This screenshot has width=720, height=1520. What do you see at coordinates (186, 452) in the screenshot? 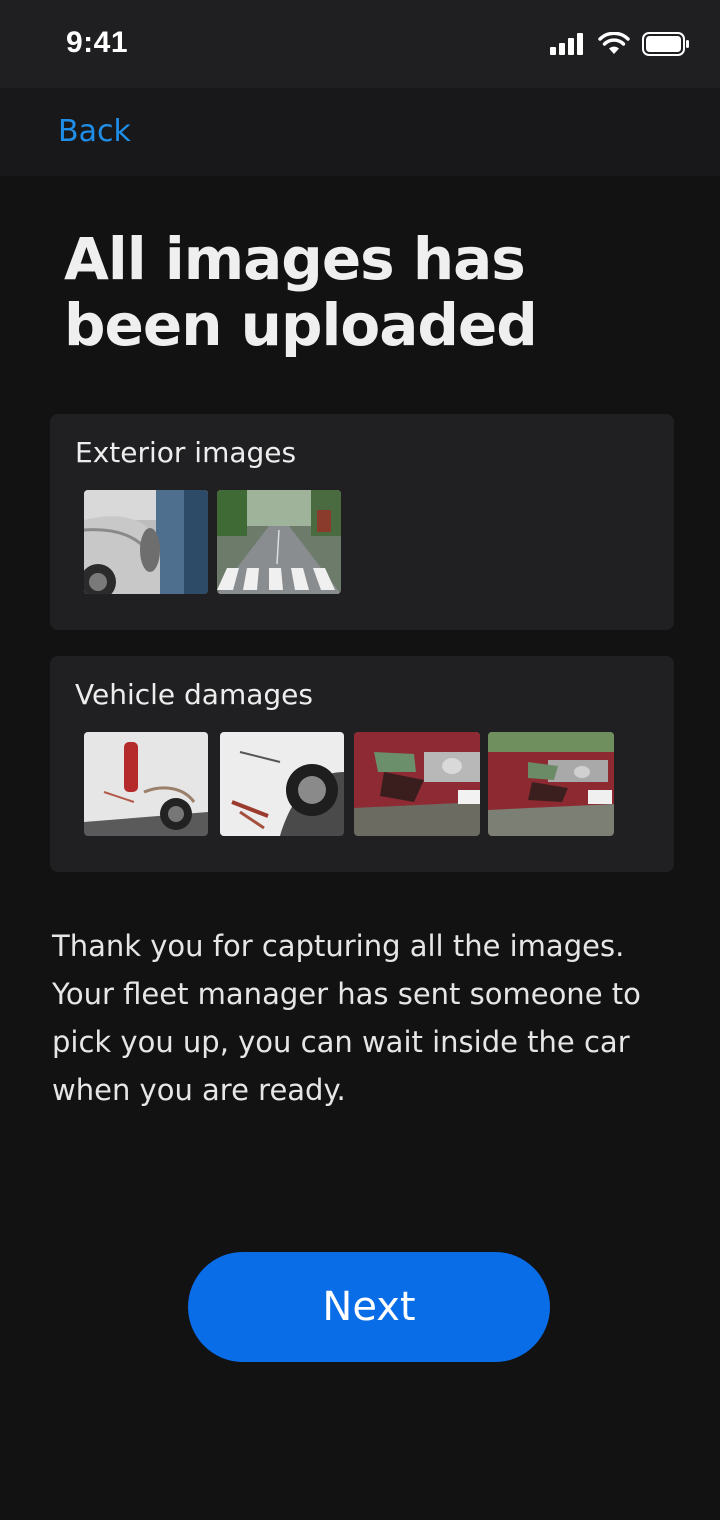
I see `exterior-images-title: Exterior images` at bounding box center [186, 452].